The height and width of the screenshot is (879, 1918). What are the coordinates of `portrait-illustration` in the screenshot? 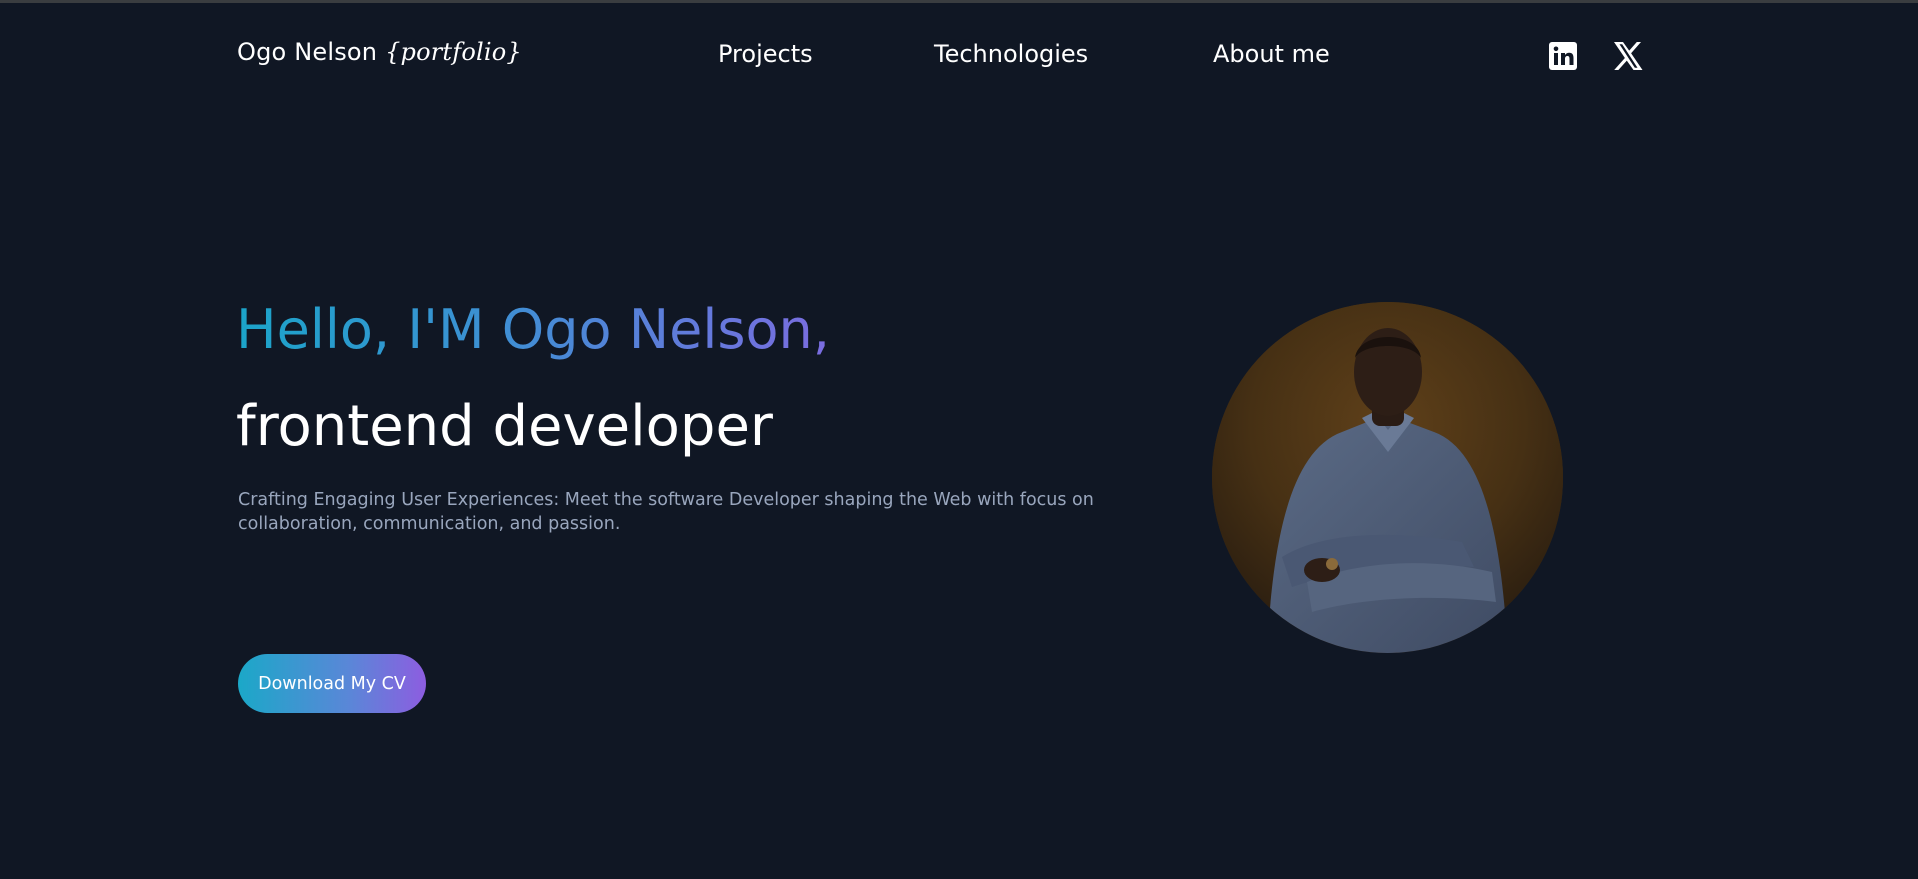 It's located at (1387, 477).